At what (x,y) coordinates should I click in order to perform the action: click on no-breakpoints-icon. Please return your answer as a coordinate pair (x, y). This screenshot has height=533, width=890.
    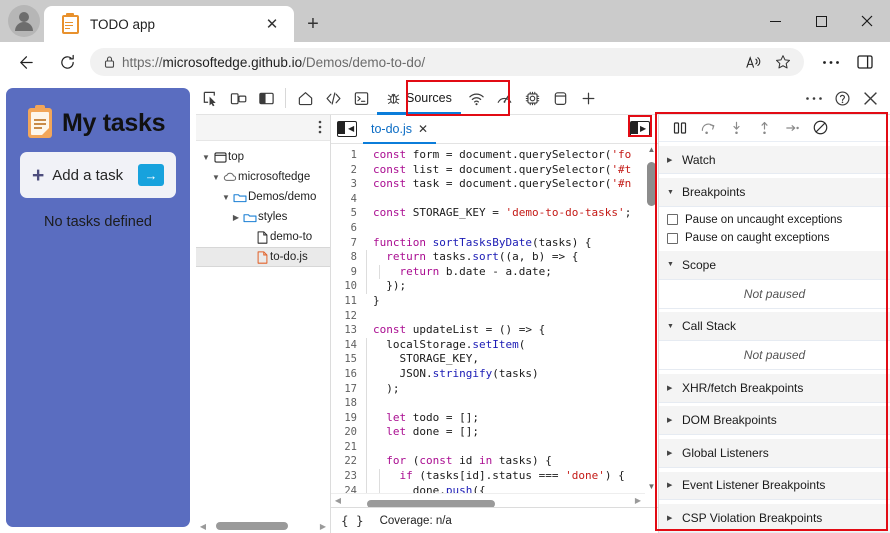
    Looking at the image, I should click on (820, 128).